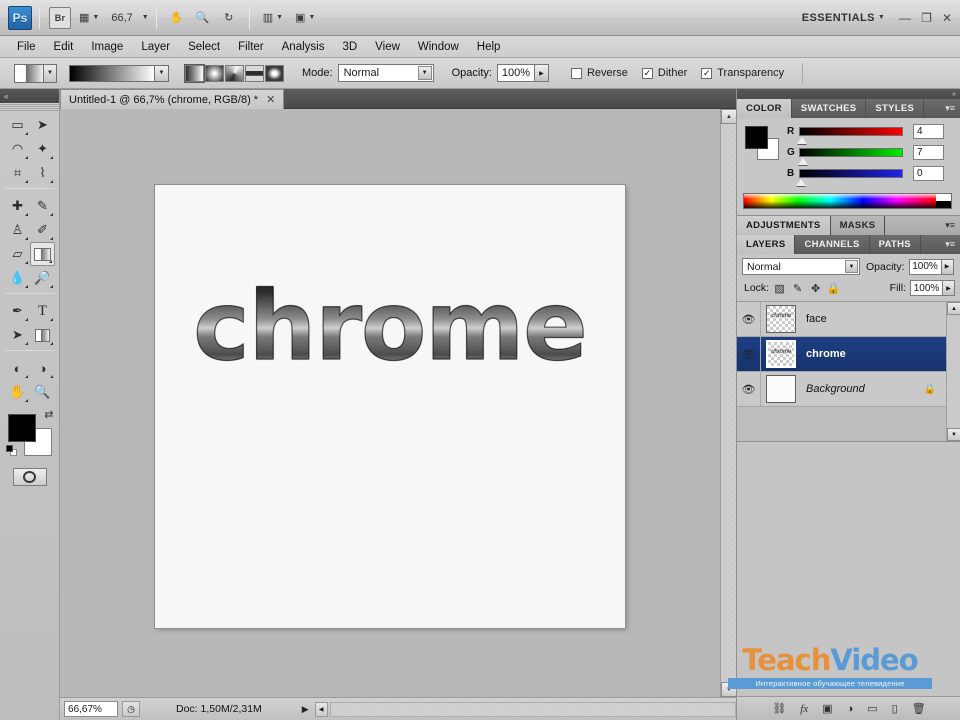 This screenshot has width=960, height=720. What do you see at coordinates (270, 99) in the screenshot?
I see `close-icon: ✕` at bounding box center [270, 99].